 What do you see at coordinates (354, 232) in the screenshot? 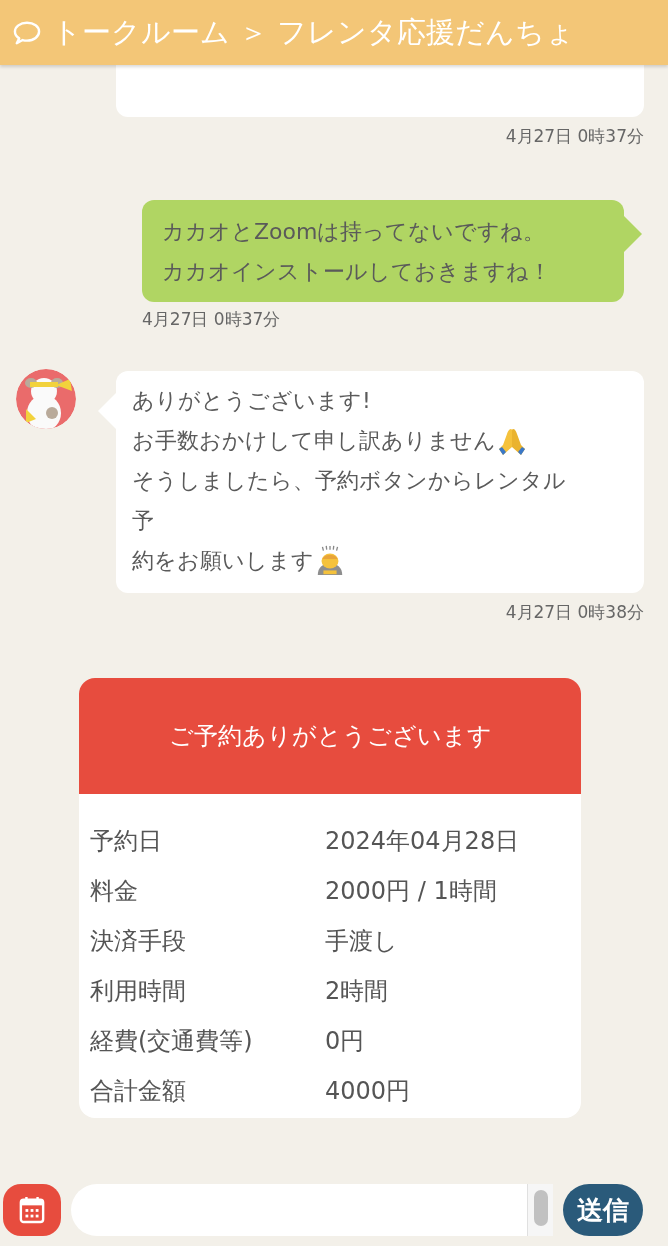
I see `message-text: カカオとZoomは持ってないですね。` at bounding box center [354, 232].